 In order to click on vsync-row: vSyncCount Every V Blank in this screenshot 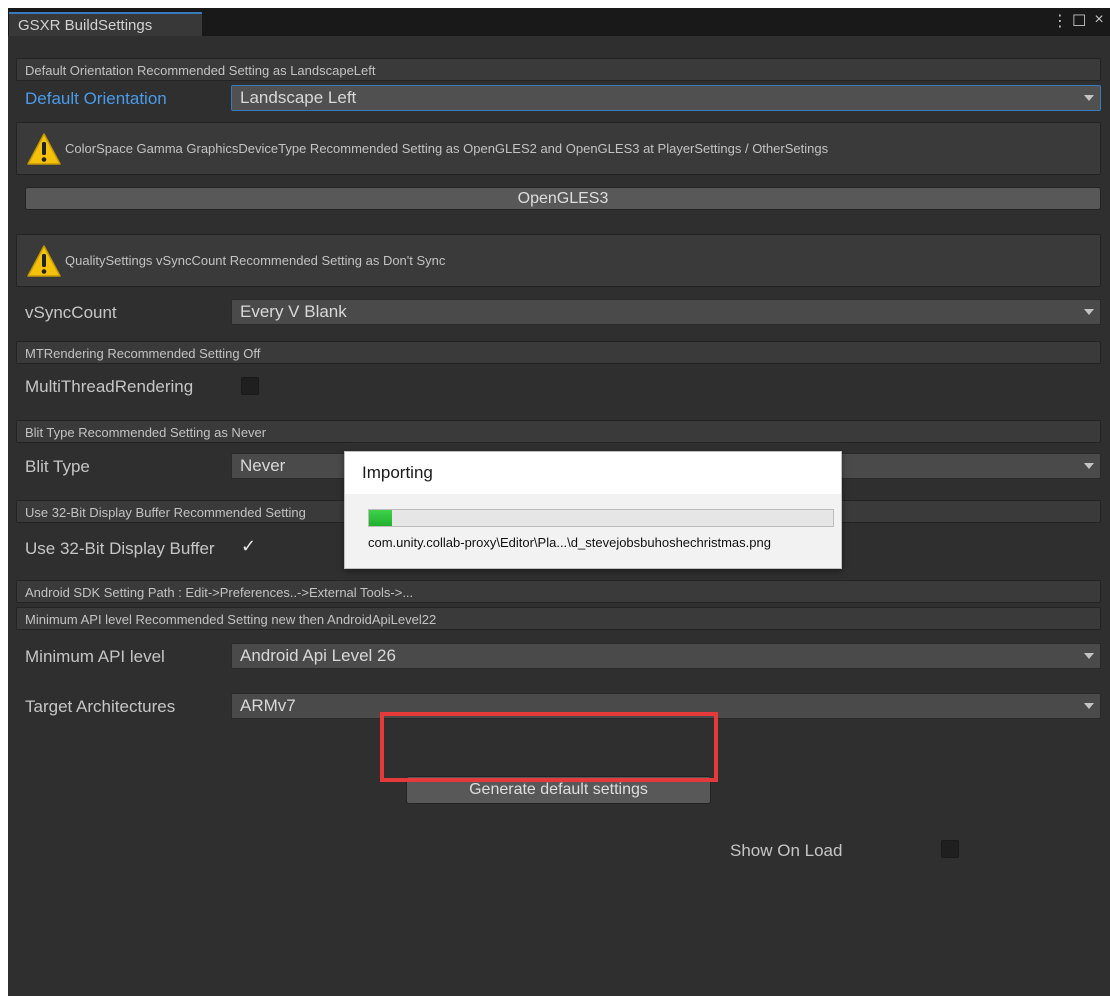, I will do `click(558, 312)`.